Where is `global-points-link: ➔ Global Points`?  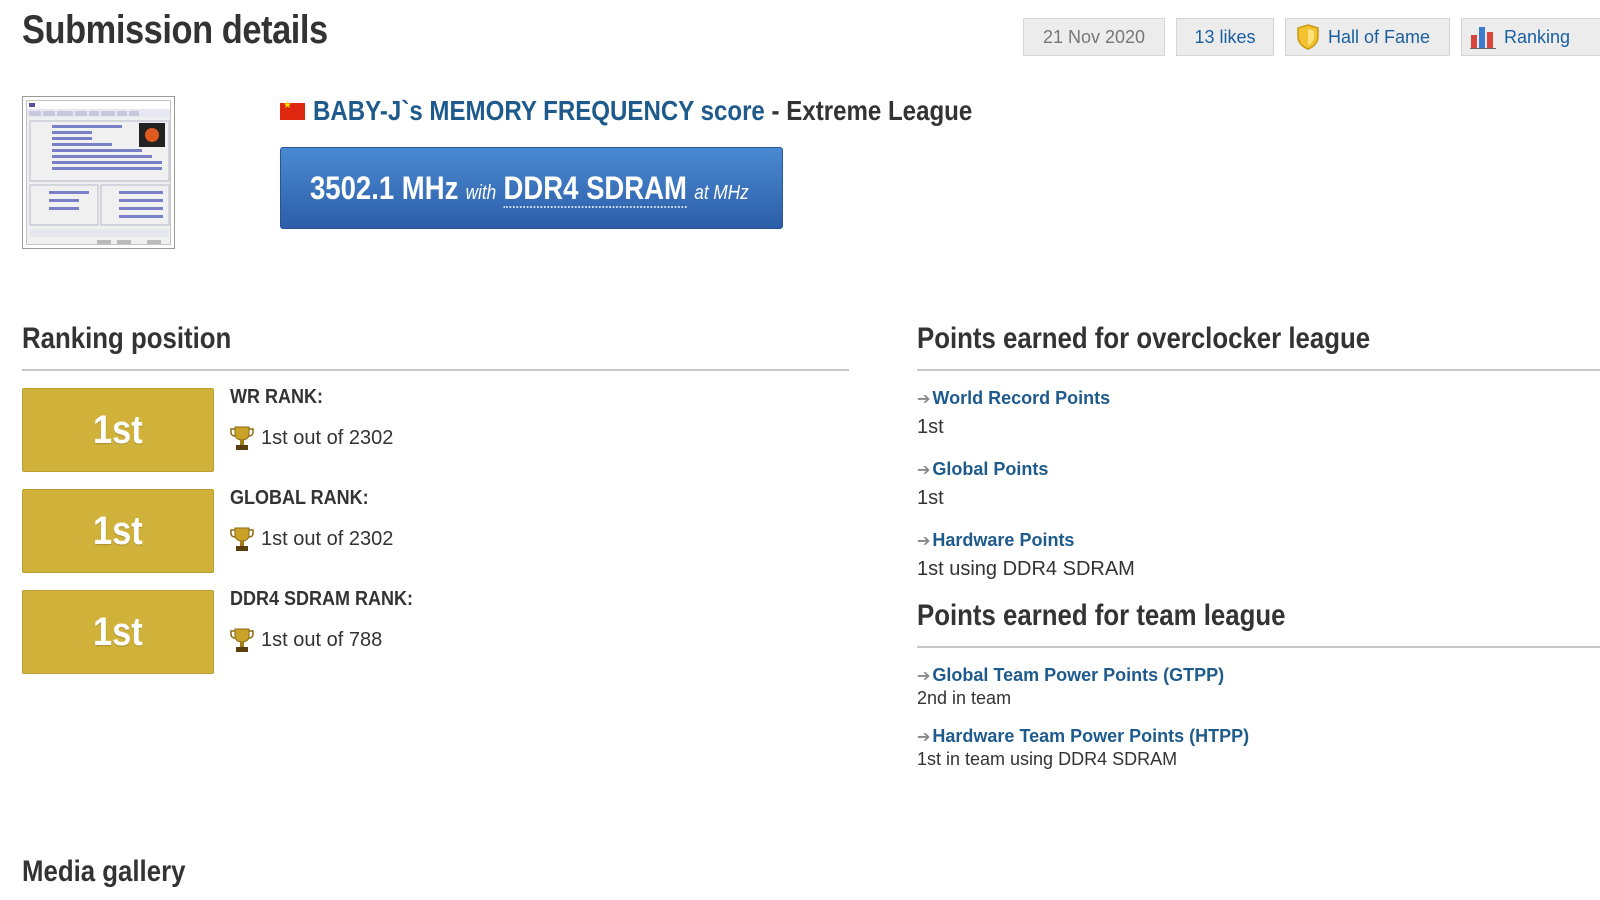
global-points-link: ➔ Global Points is located at coordinates (982, 469).